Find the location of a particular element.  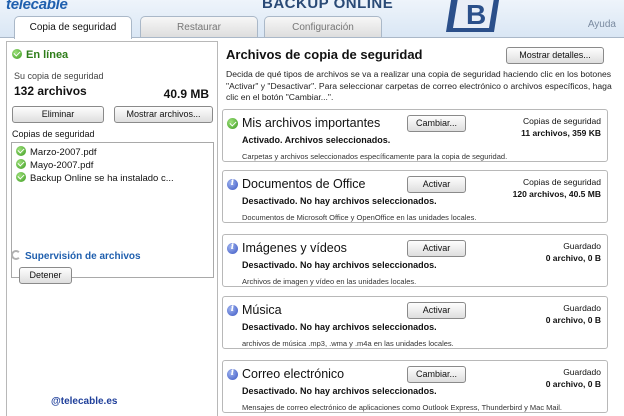

backup-logo-graphic: B is located at coordinates (473, 16).